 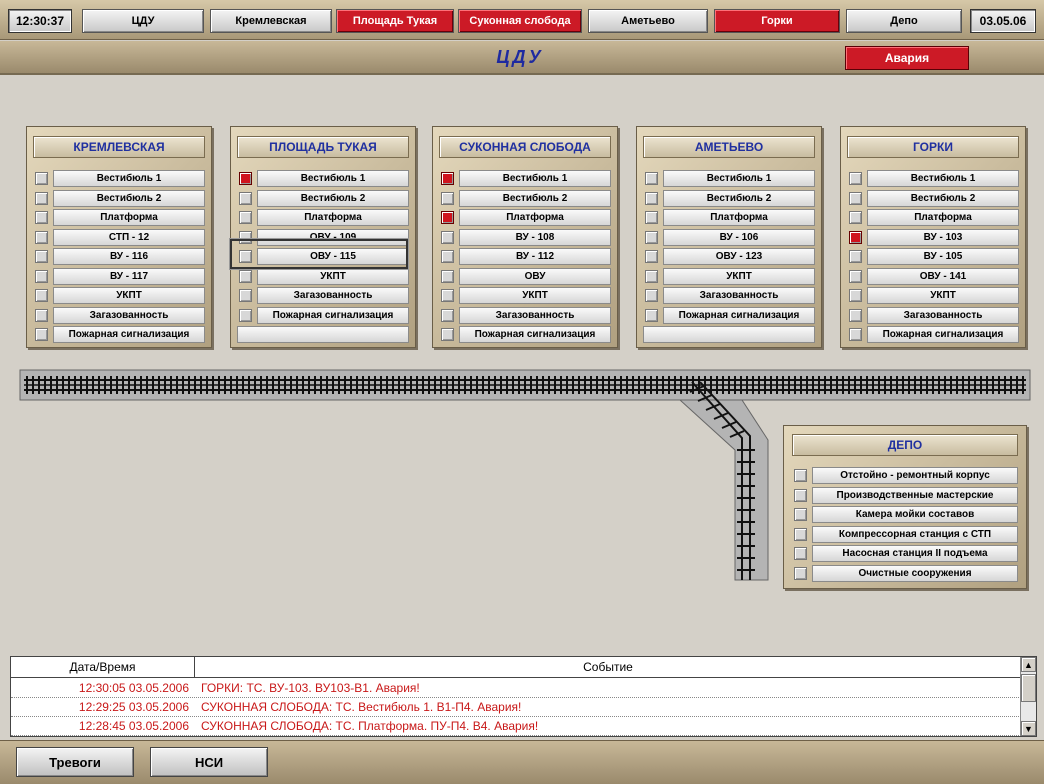 What do you see at coordinates (119, 147) in the screenshot?
I see `station-title: КРЕМЛЕВСКАЯ` at bounding box center [119, 147].